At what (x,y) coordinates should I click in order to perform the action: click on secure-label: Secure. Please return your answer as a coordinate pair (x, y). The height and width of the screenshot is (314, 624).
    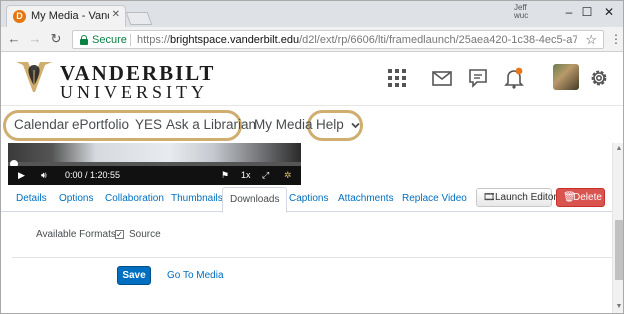
    Looking at the image, I should click on (109, 40).